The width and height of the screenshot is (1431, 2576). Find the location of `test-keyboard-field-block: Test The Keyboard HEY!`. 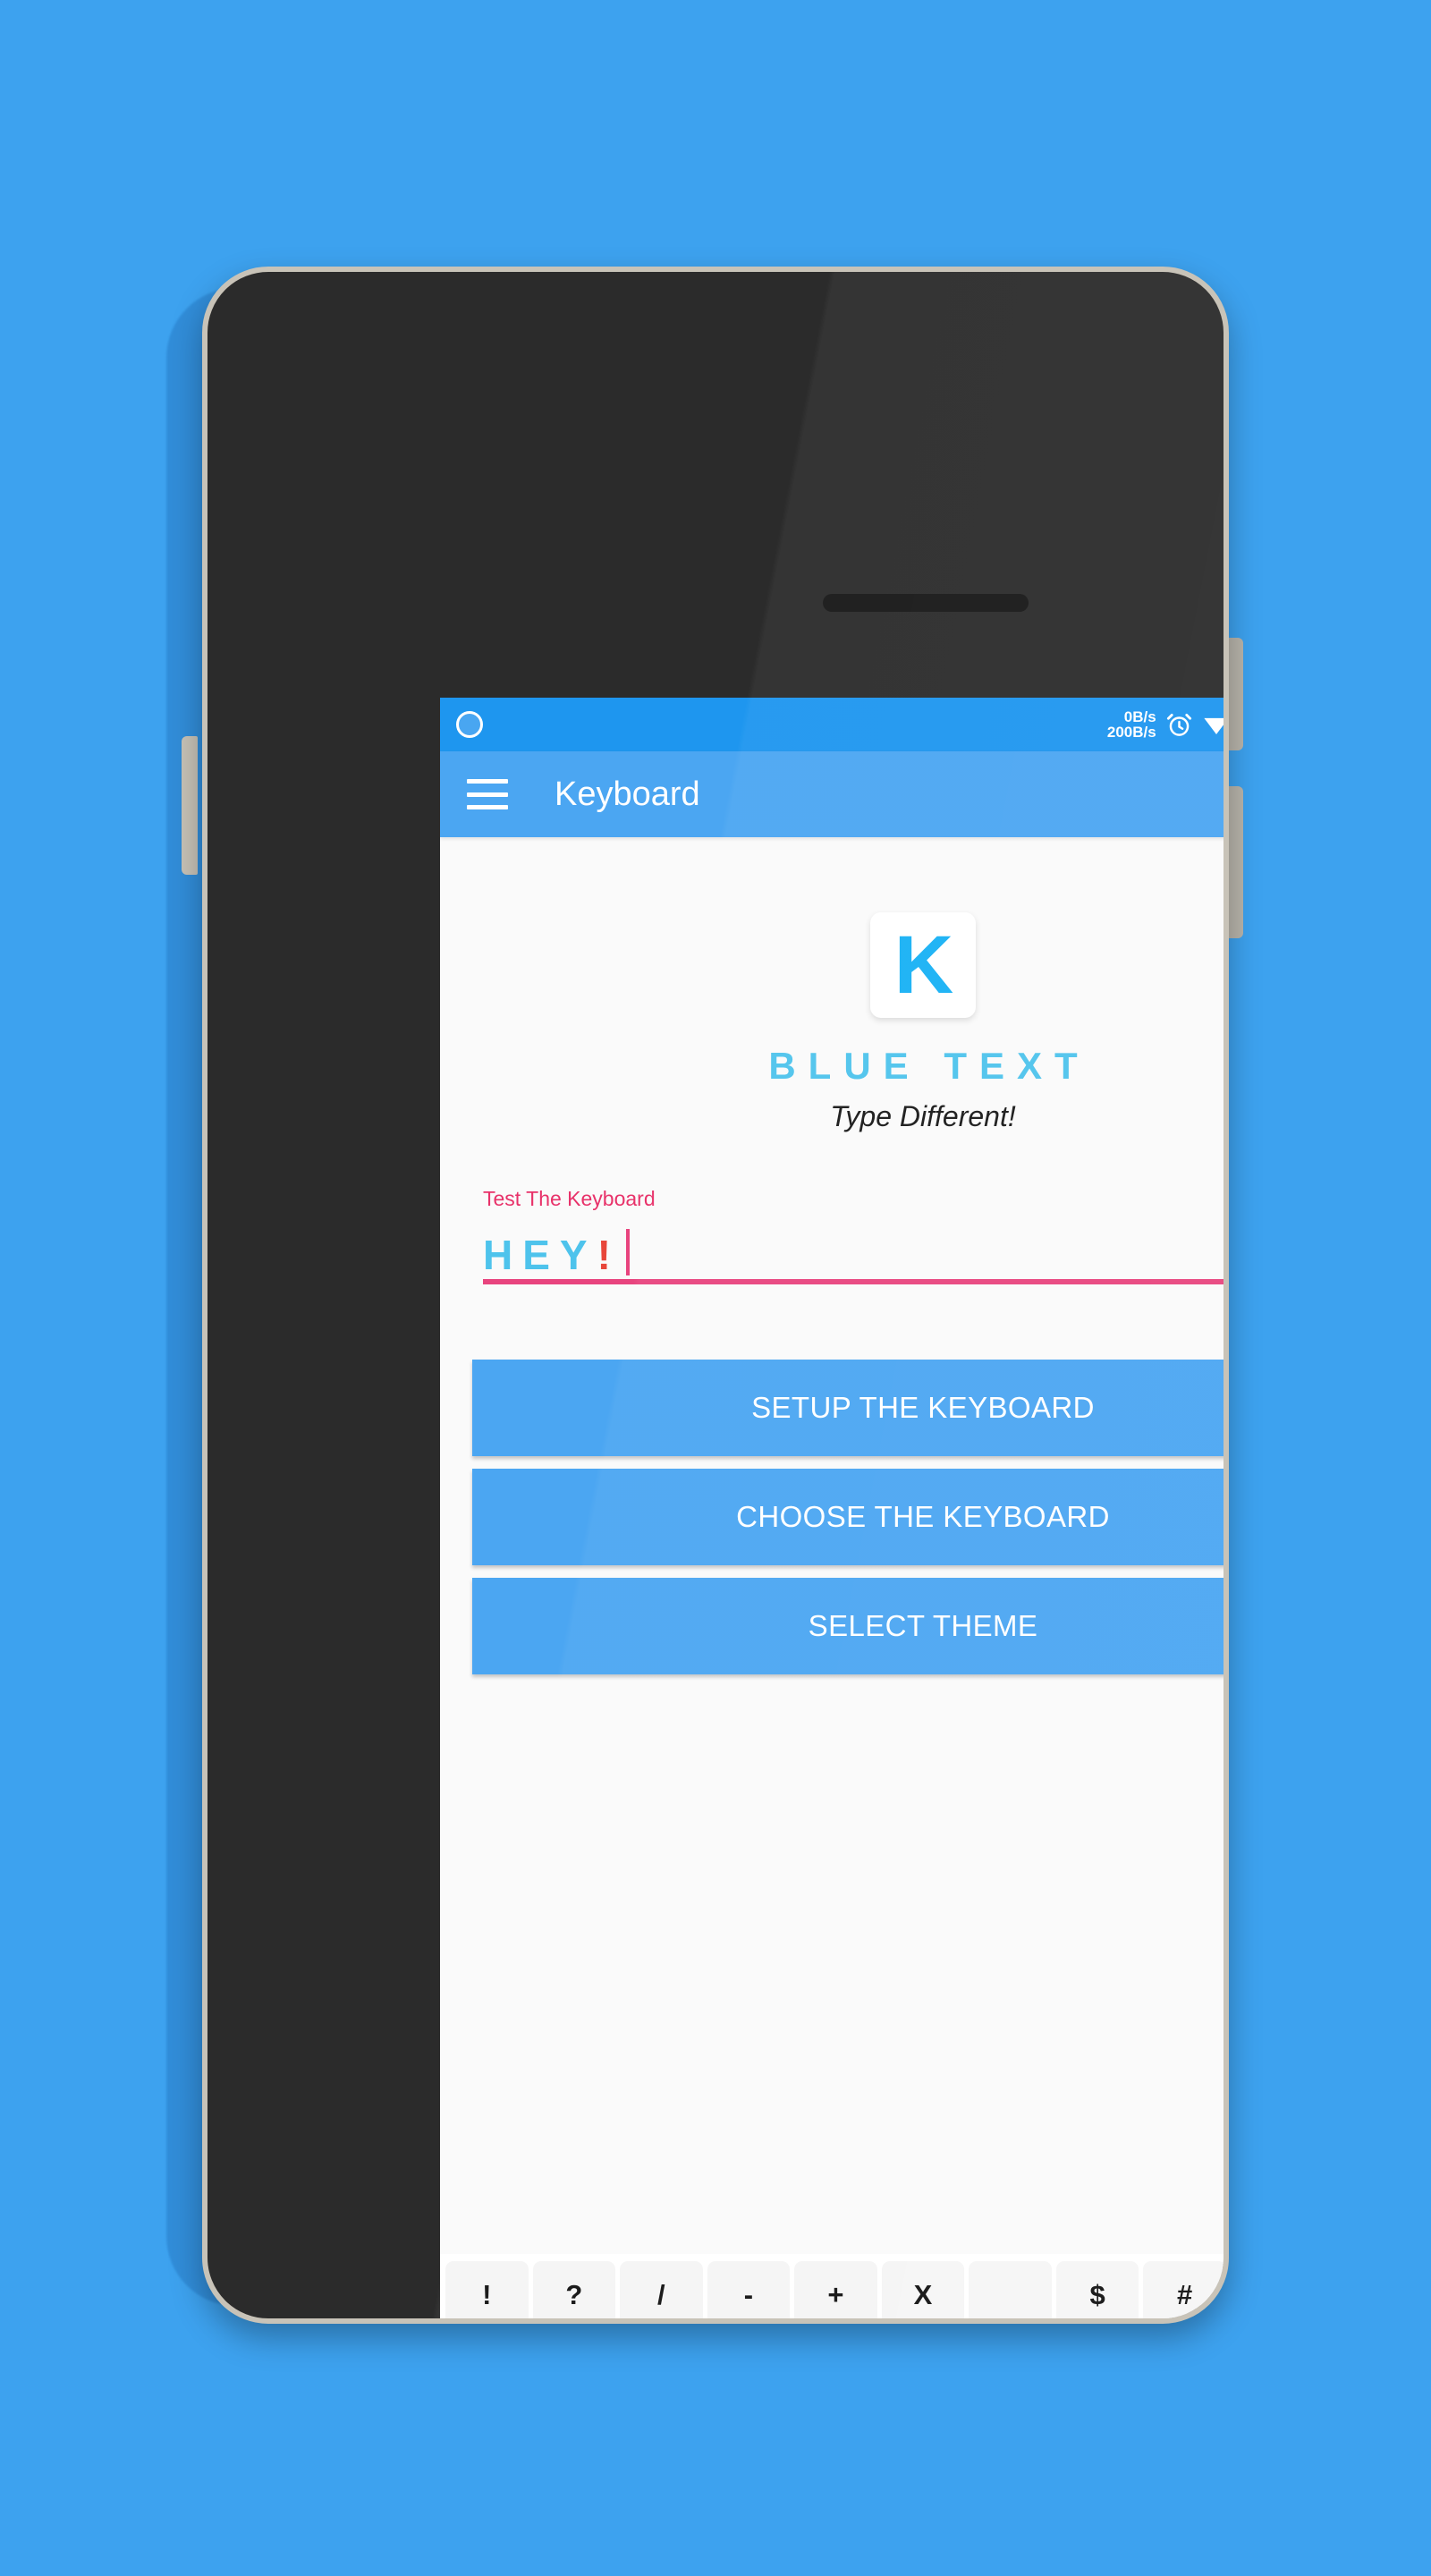

test-keyboard-field-block: Test The Keyboard HEY! is located at coordinates (854, 1235).